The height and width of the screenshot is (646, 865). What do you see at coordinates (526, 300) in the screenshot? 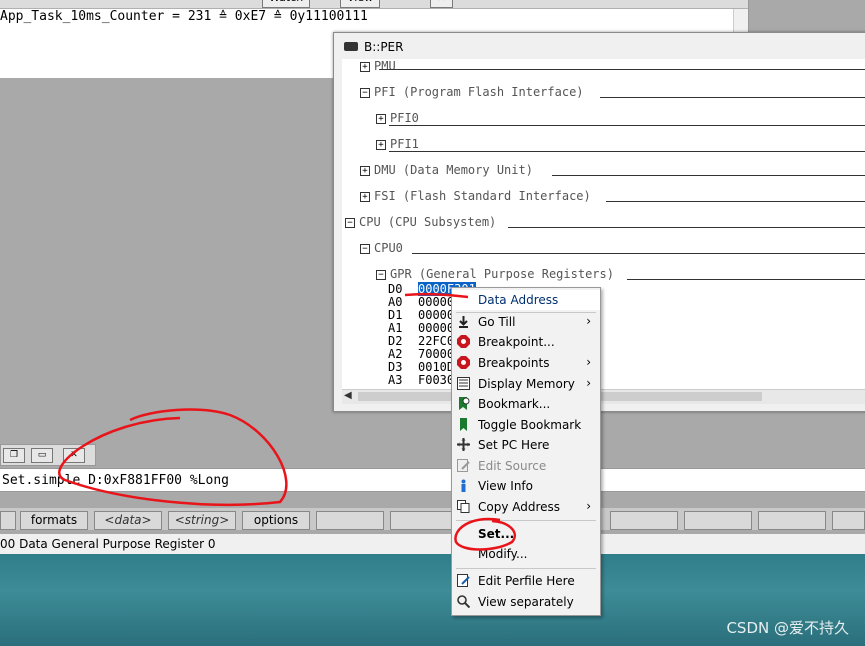
I see `menu-item-data-address: Data Address` at bounding box center [526, 300].